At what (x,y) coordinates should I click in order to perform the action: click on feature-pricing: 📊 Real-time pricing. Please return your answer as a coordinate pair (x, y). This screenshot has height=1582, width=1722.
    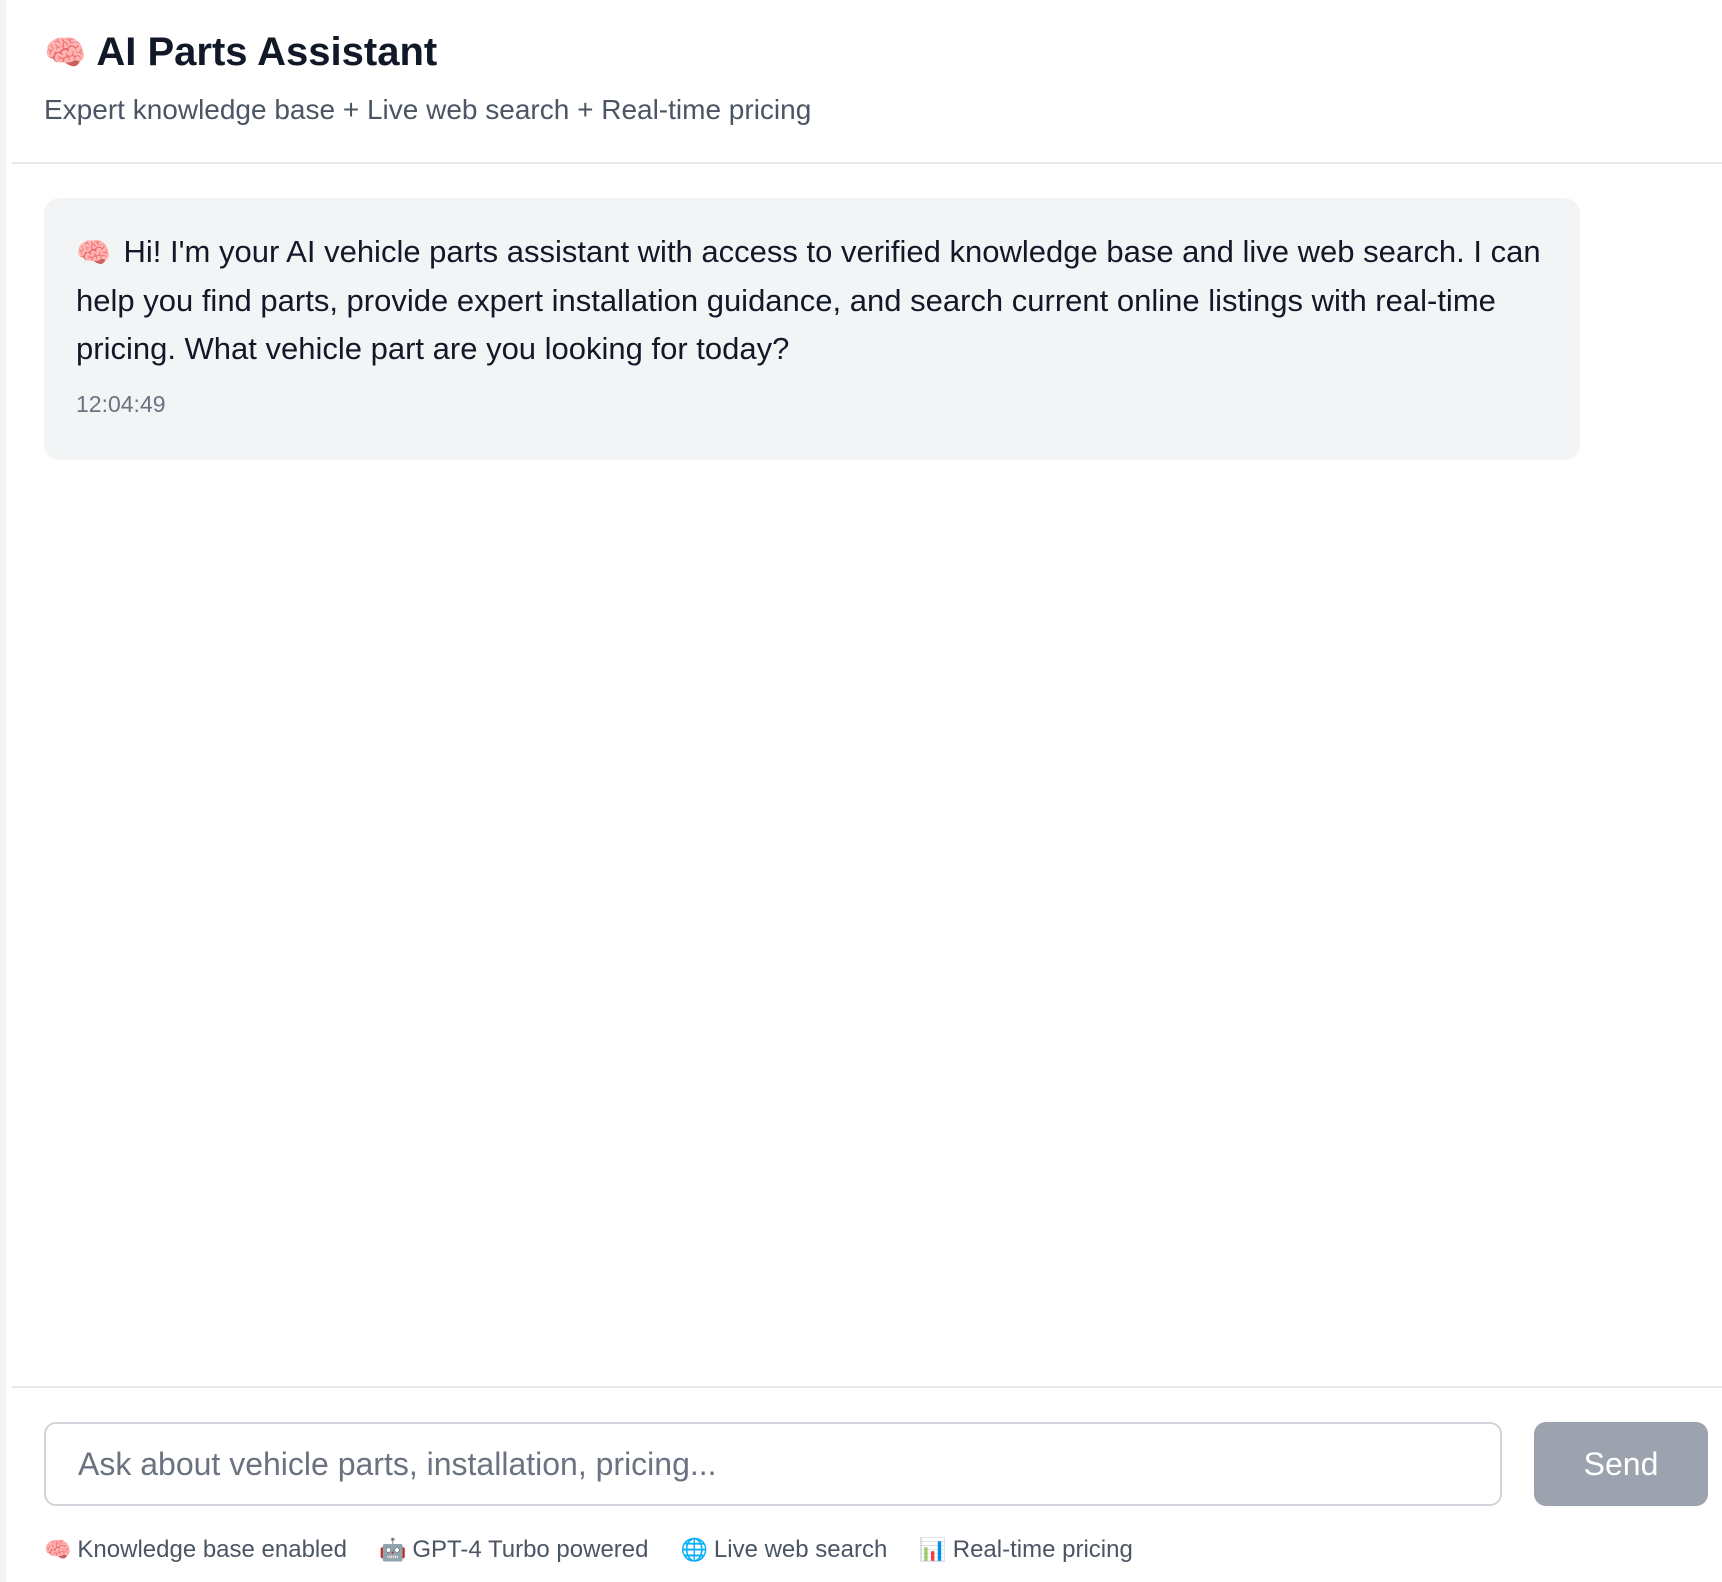
    Looking at the image, I should click on (1025, 1550).